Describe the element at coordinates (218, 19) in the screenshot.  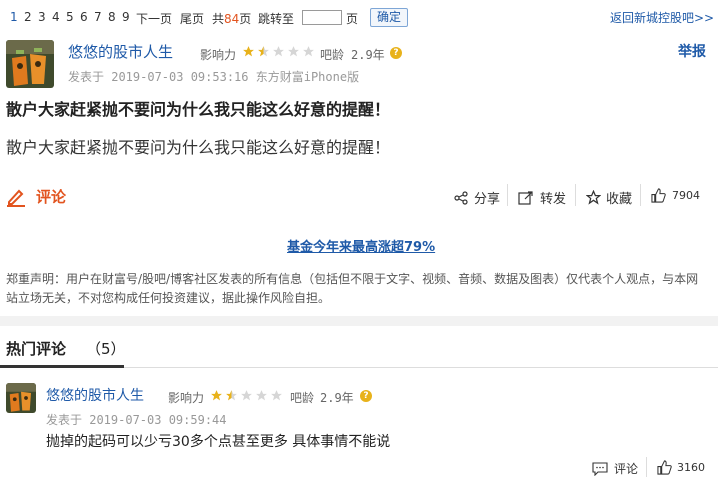
I see `total-prefix: 共` at that location.